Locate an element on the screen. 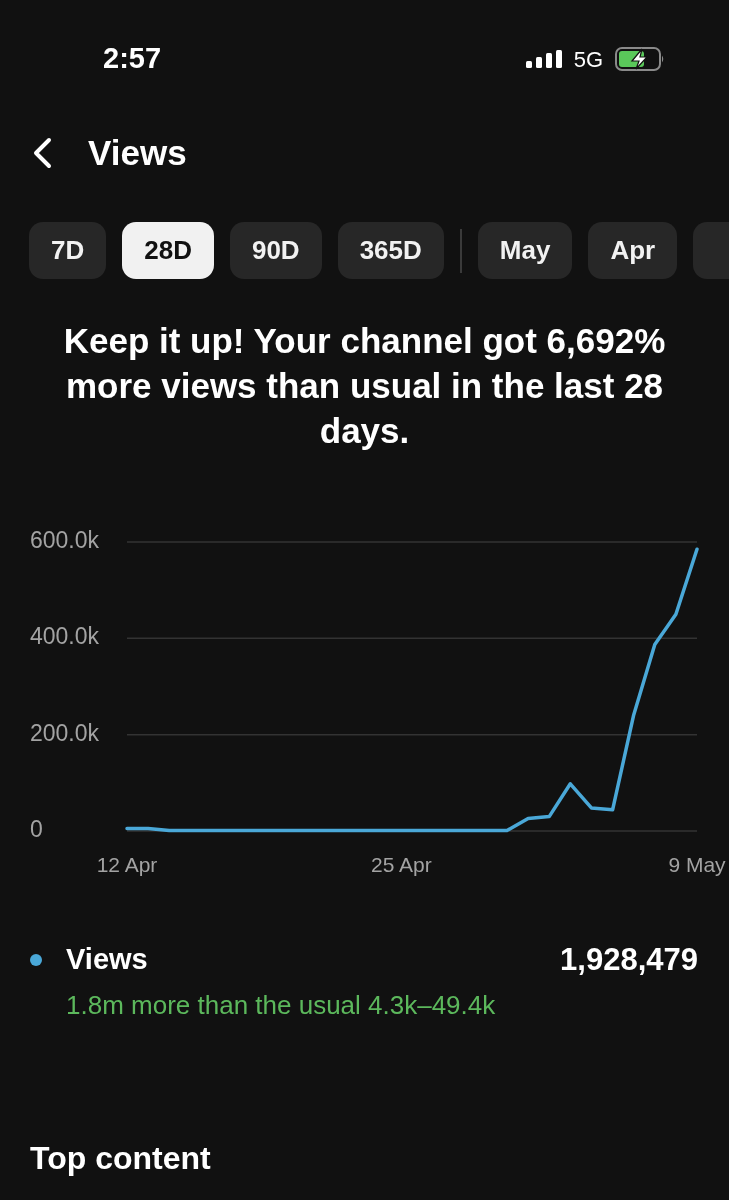 The height and width of the screenshot is (1200, 729). signal-icon is located at coordinates (543, 59).